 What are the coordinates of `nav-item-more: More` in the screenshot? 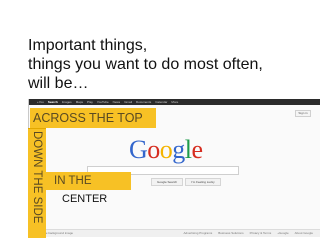 It's located at (174, 102).